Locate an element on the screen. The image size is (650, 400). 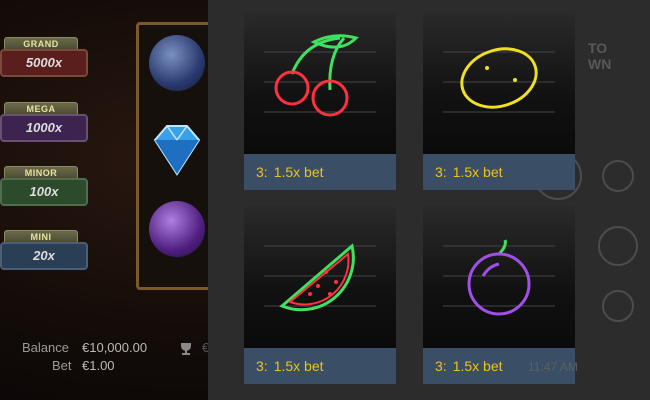
bitcoin-coin-icon is located at coordinates (177, 63).